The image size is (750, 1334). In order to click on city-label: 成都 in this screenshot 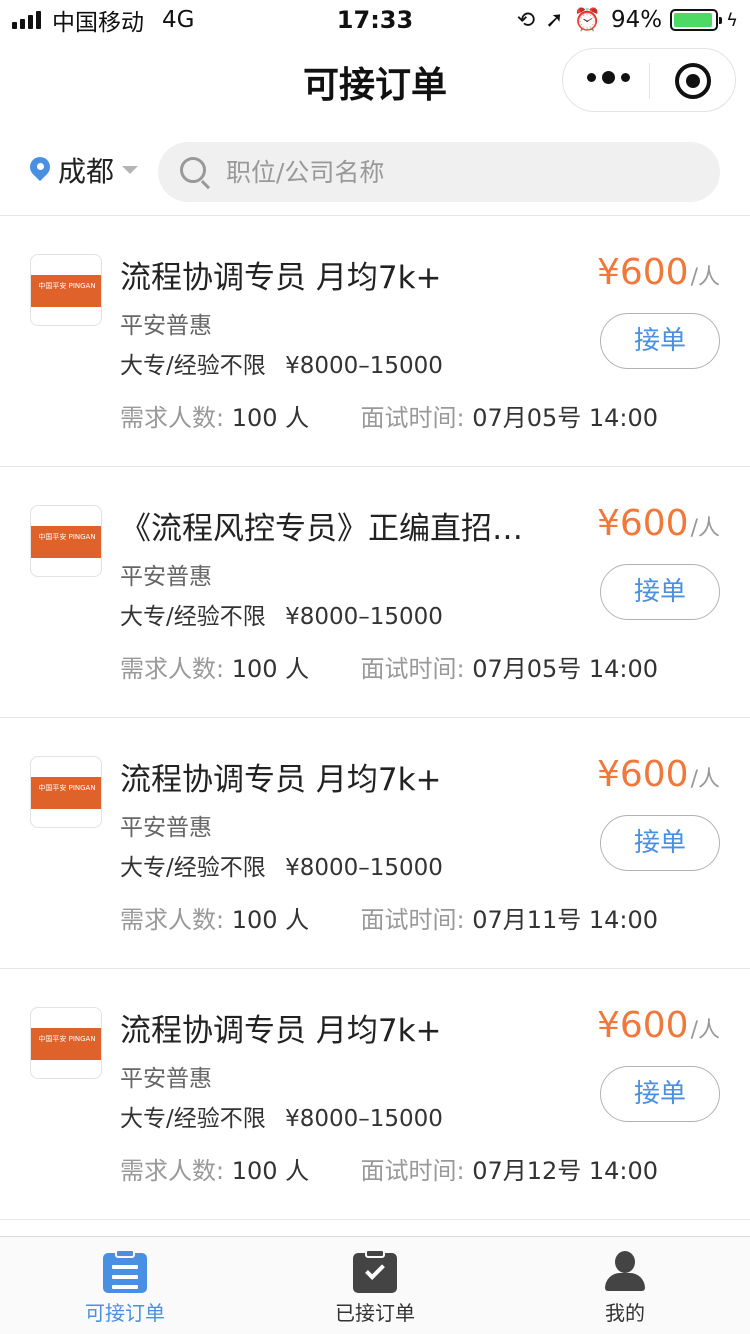, I will do `click(86, 171)`.